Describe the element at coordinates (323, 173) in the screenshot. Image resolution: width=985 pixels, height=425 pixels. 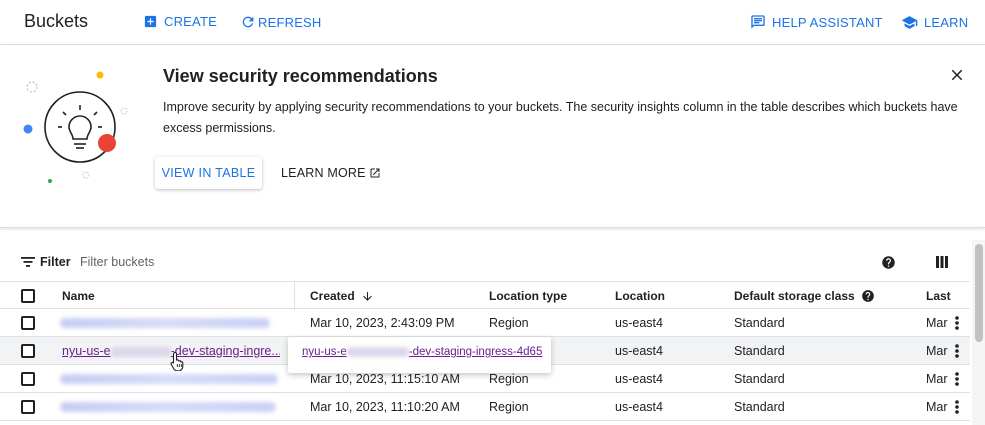
I see `learn-more-label: LEARN MORE` at that location.